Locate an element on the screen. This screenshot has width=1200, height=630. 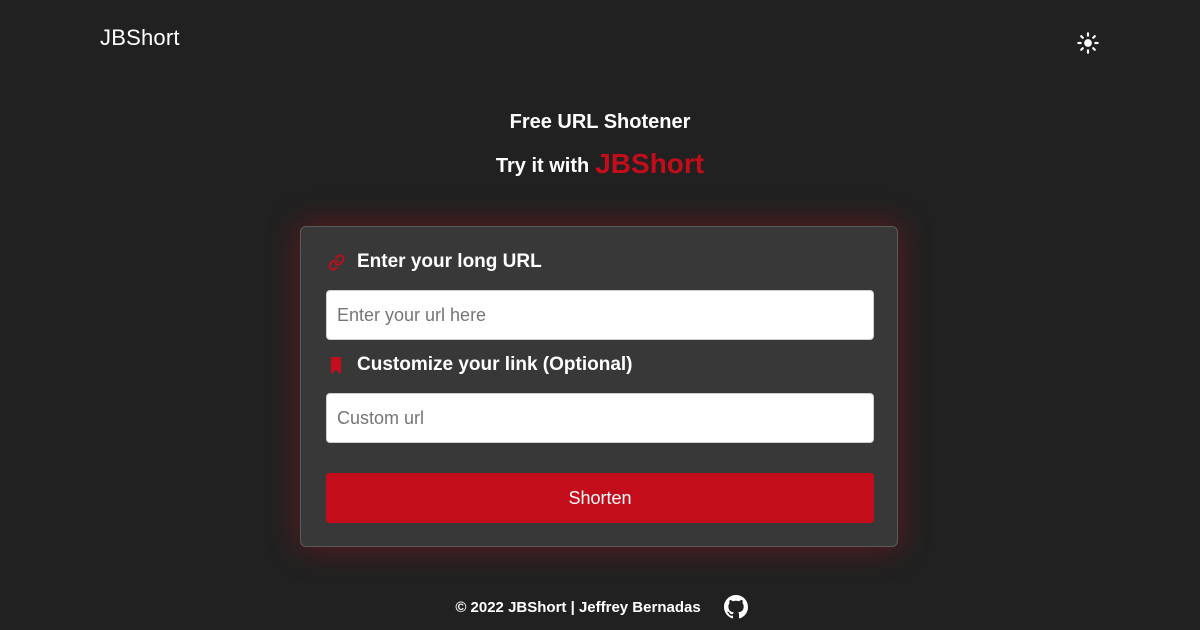
github-icon is located at coordinates (735, 607).